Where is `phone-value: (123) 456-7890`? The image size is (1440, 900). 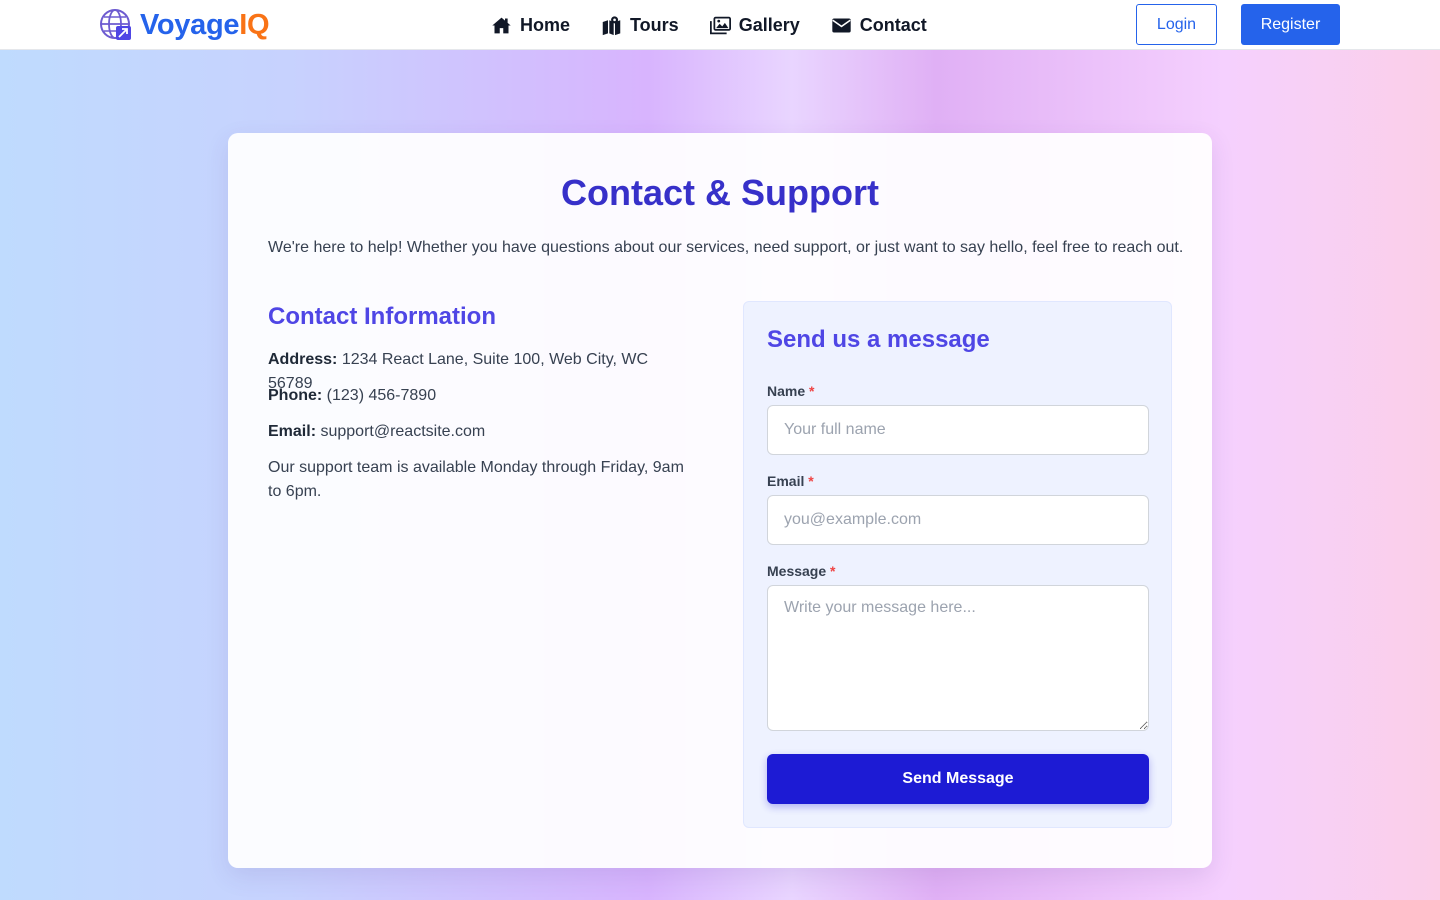 phone-value: (123) 456-7890 is located at coordinates (381, 395).